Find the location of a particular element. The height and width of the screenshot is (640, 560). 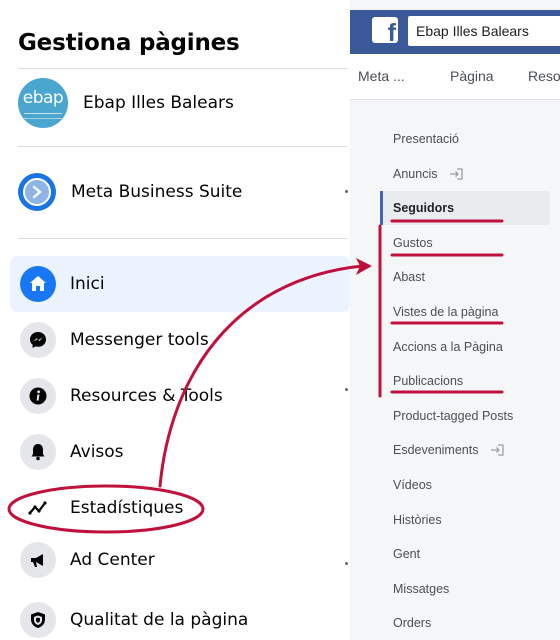

meta-business-suite-link: Meta Business Suite is located at coordinates (130, 192).